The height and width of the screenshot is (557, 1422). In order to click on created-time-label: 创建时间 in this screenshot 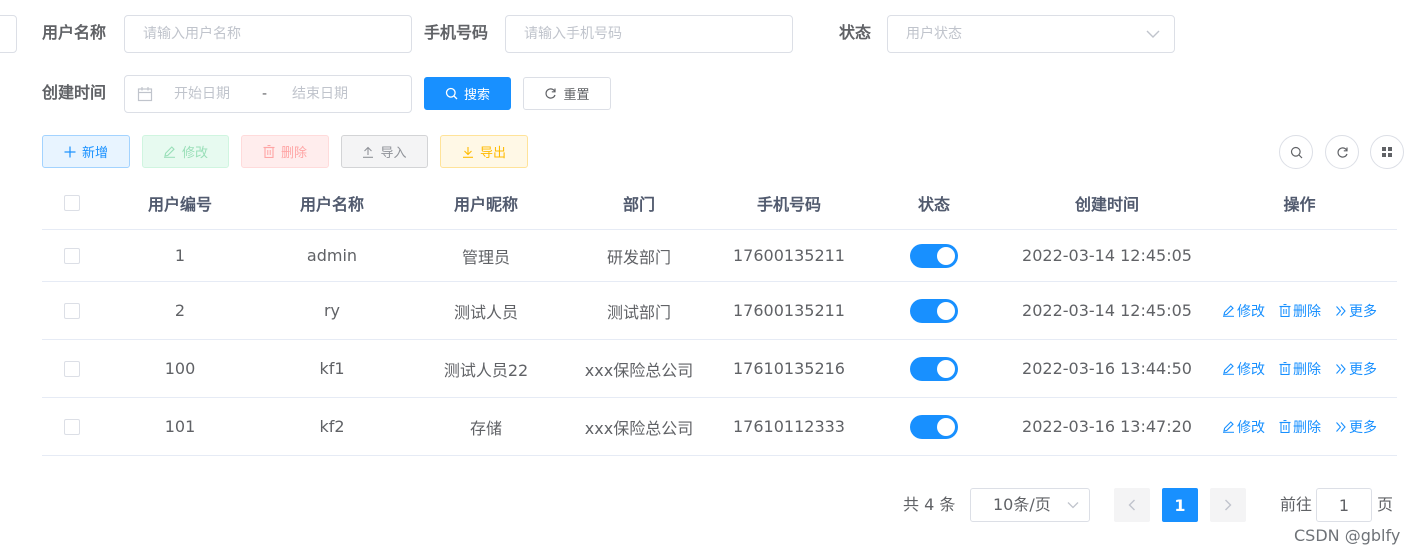, I will do `click(74, 92)`.